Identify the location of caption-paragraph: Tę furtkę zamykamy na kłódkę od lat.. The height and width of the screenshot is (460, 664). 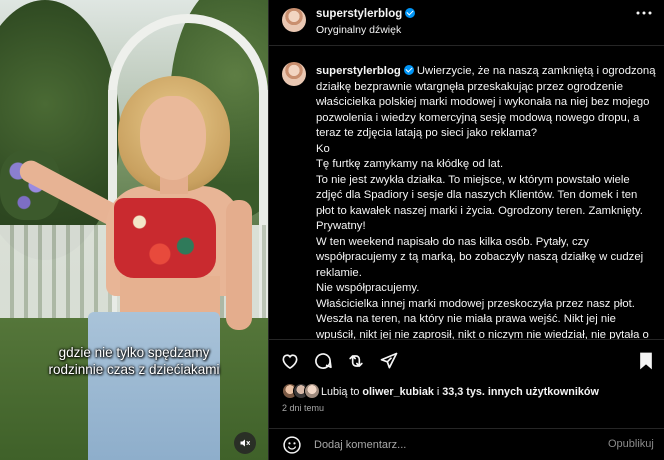
(410, 164).